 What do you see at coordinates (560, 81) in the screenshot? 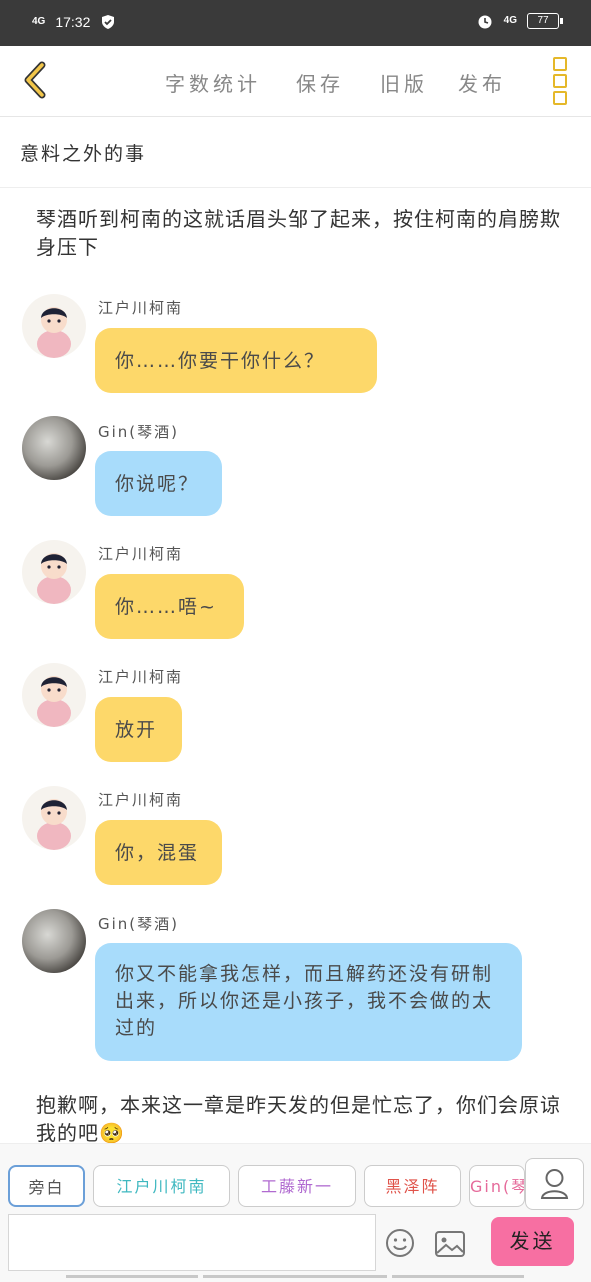
I see `more-menu-icon` at bounding box center [560, 81].